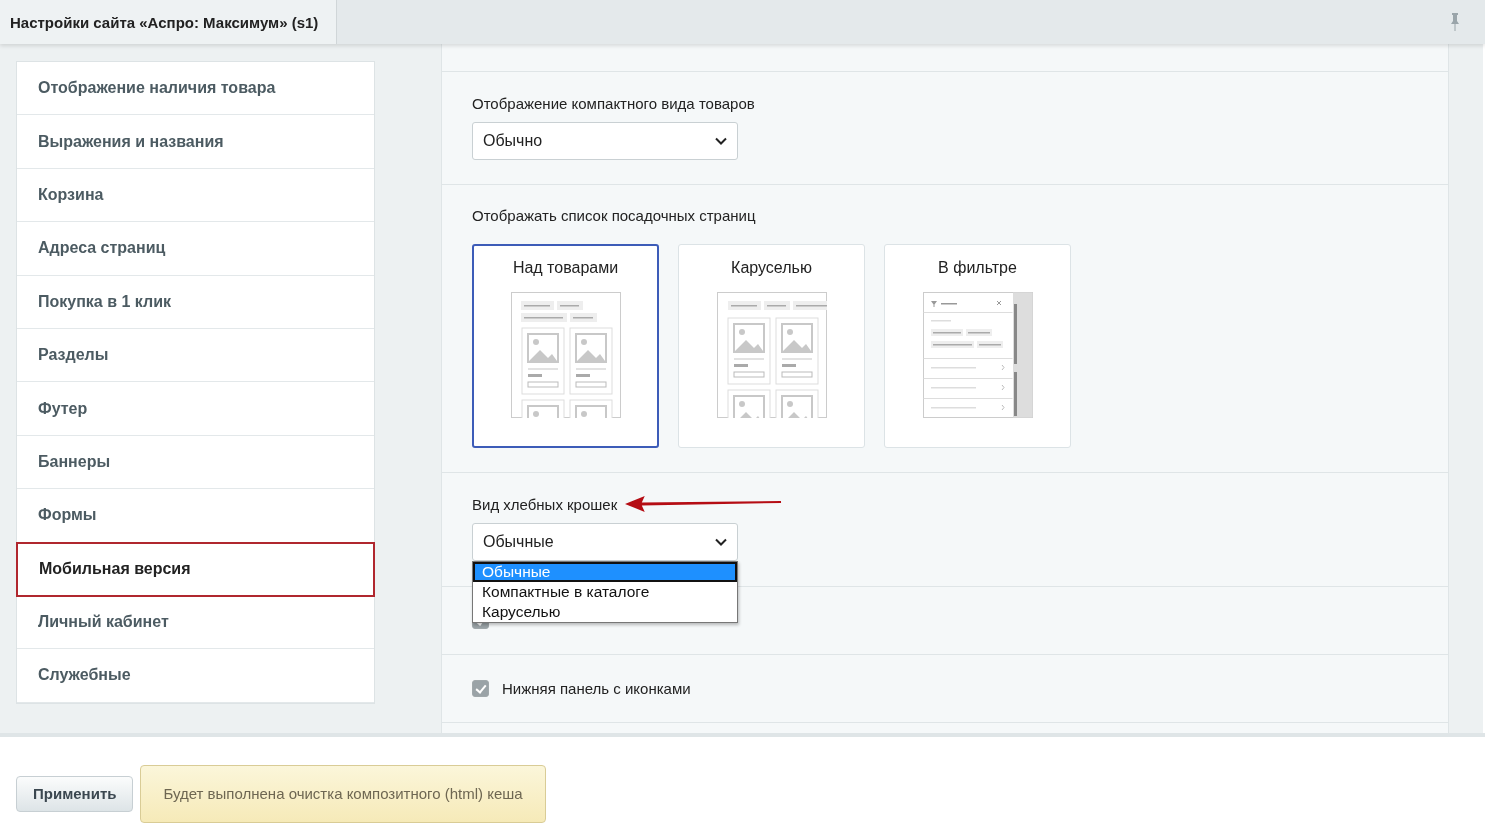  Describe the element at coordinates (518, 542) in the screenshot. I see `select-value: Обычные` at that location.